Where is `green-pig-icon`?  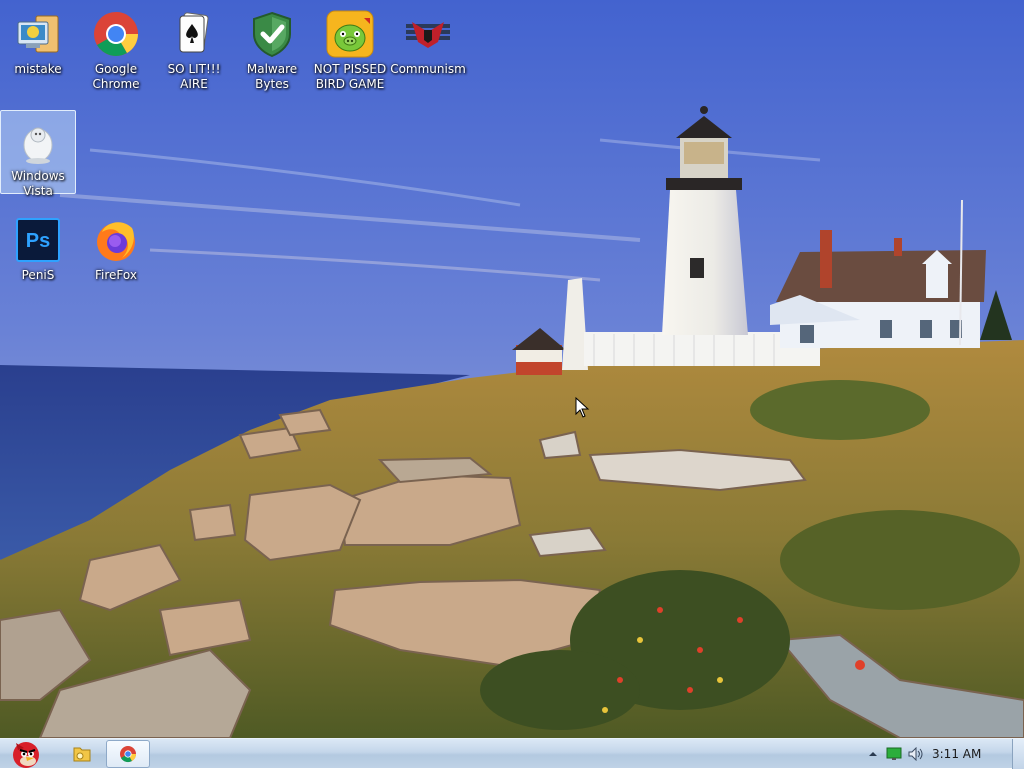
green-pig-icon is located at coordinates (350, 34).